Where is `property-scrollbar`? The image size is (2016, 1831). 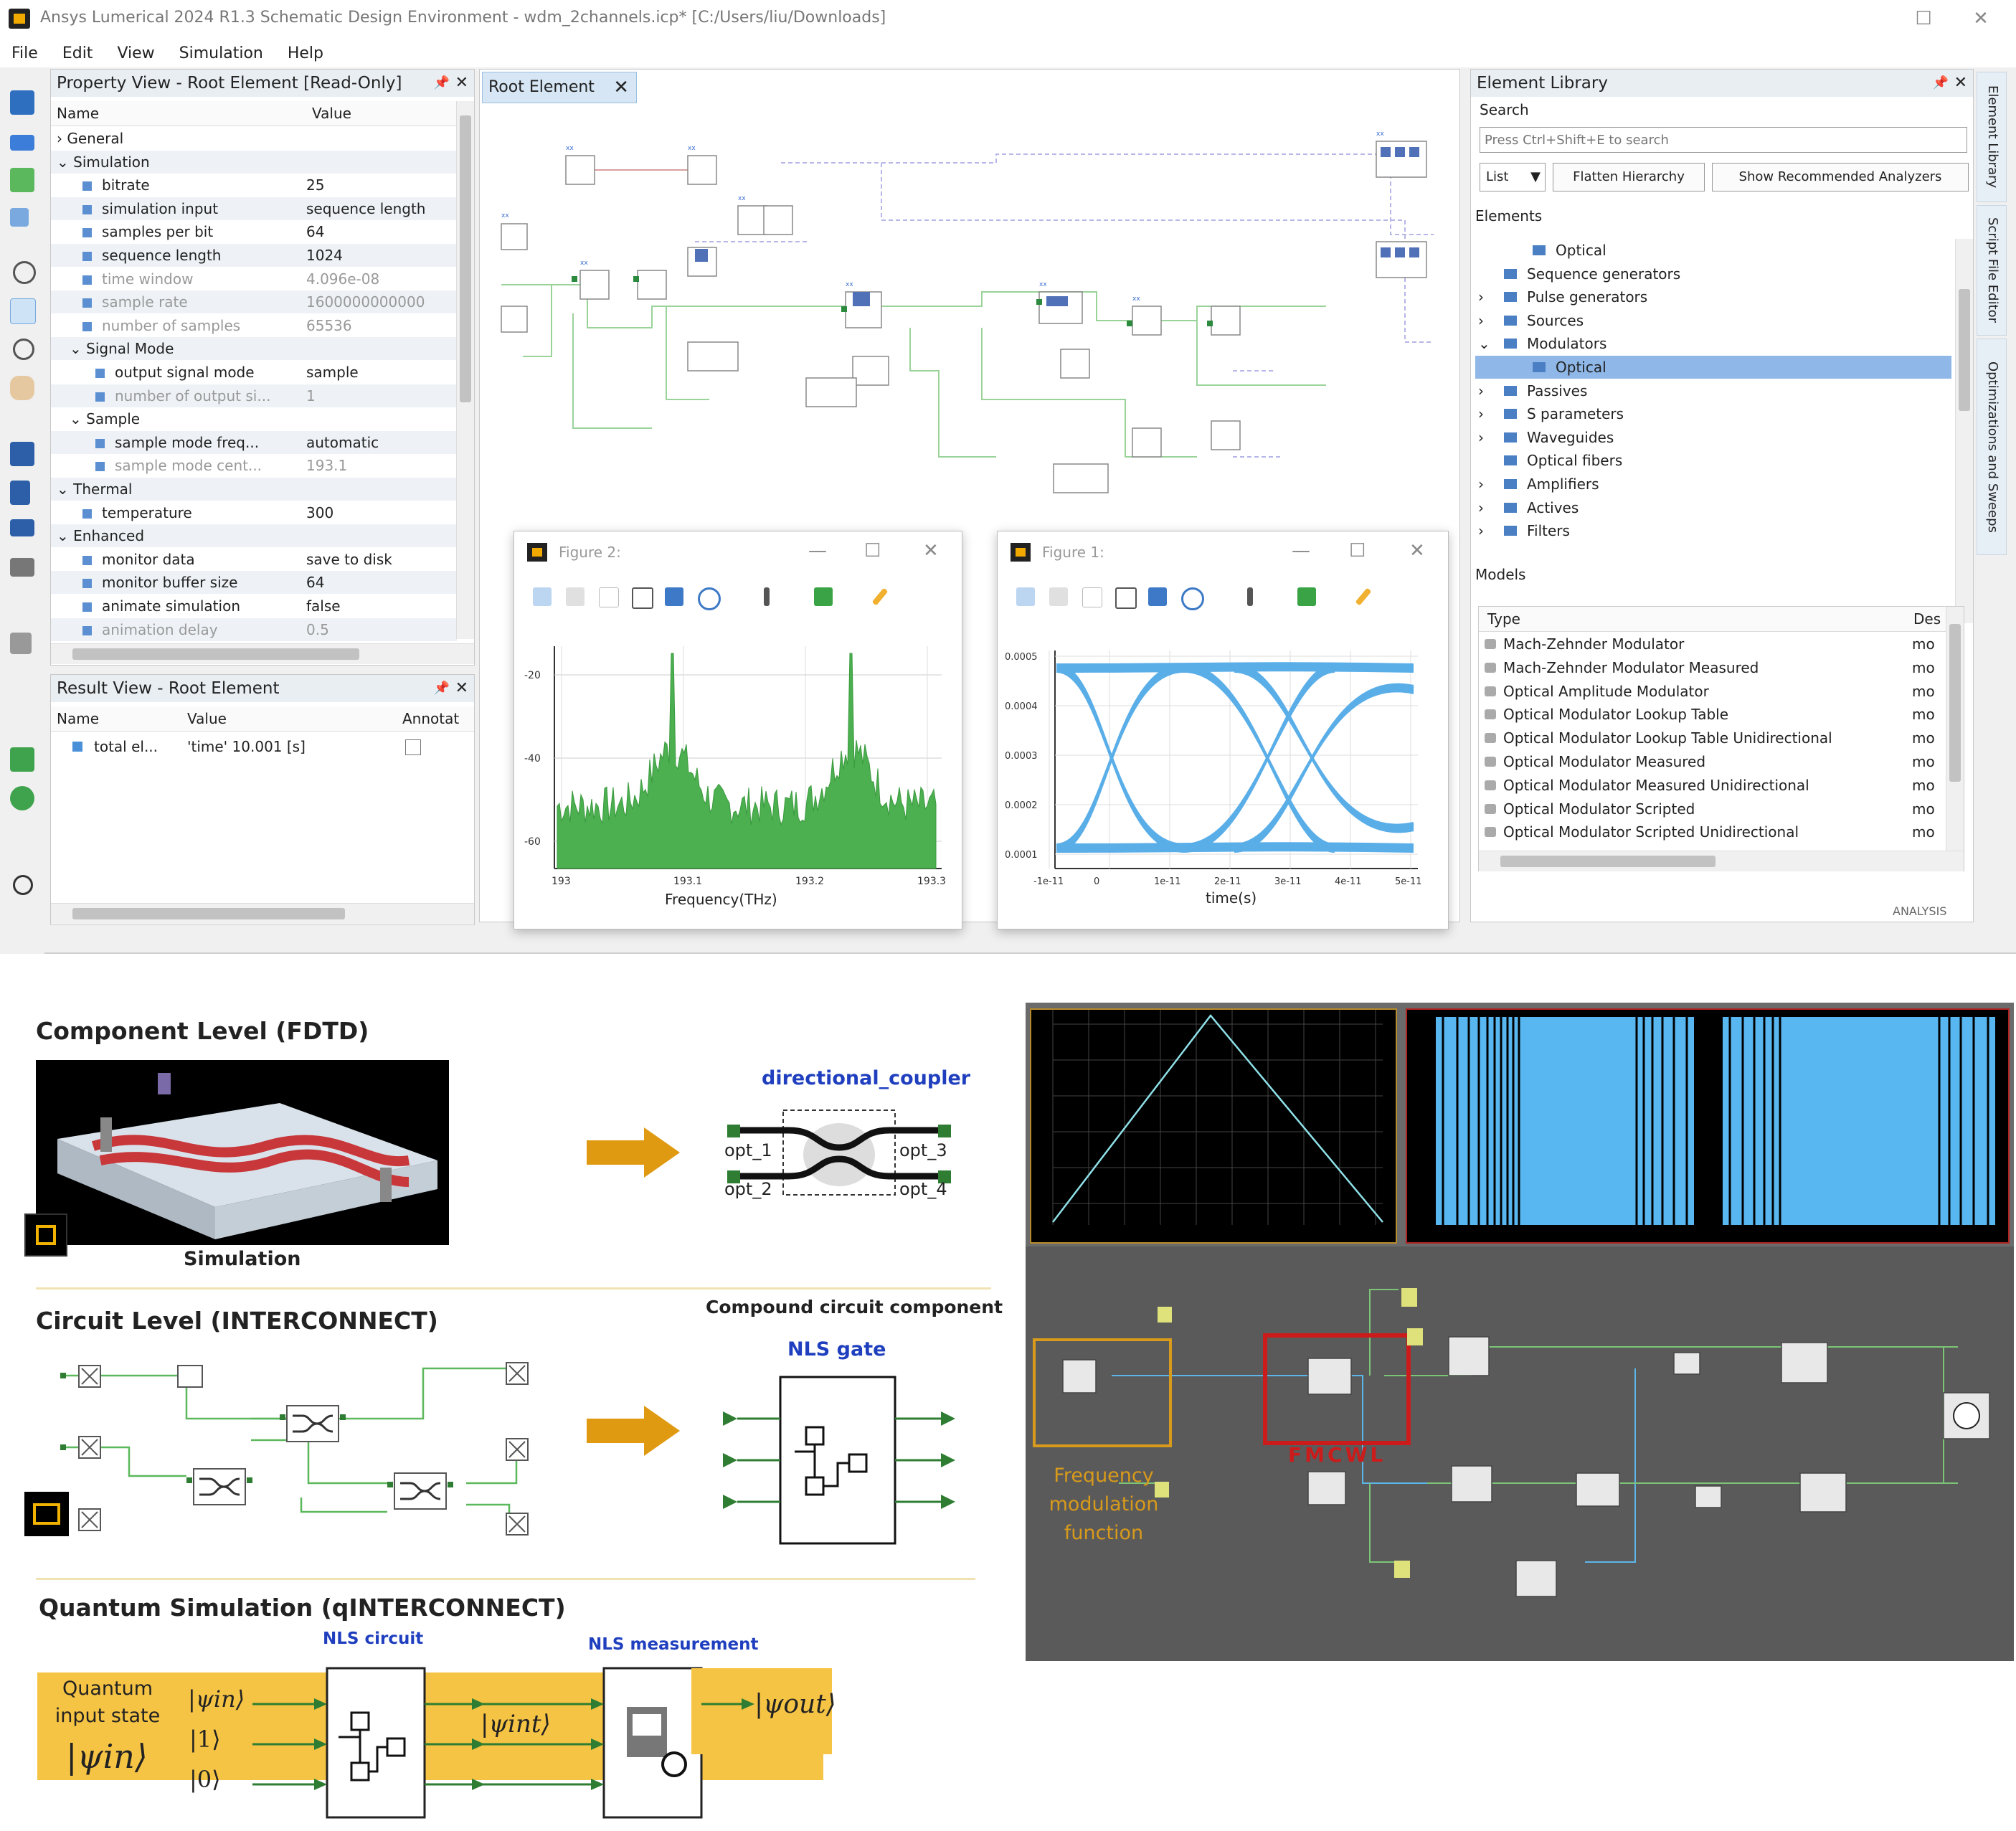 property-scrollbar is located at coordinates (465, 370).